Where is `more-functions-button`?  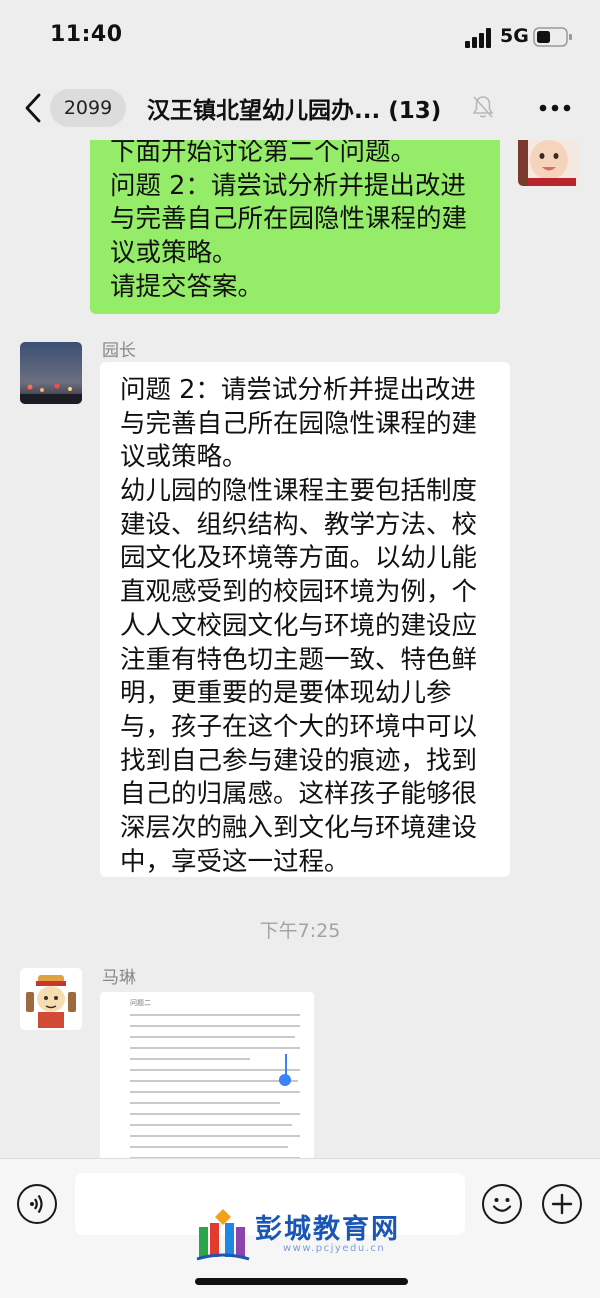 more-functions-button is located at coordinates (562, 1204).